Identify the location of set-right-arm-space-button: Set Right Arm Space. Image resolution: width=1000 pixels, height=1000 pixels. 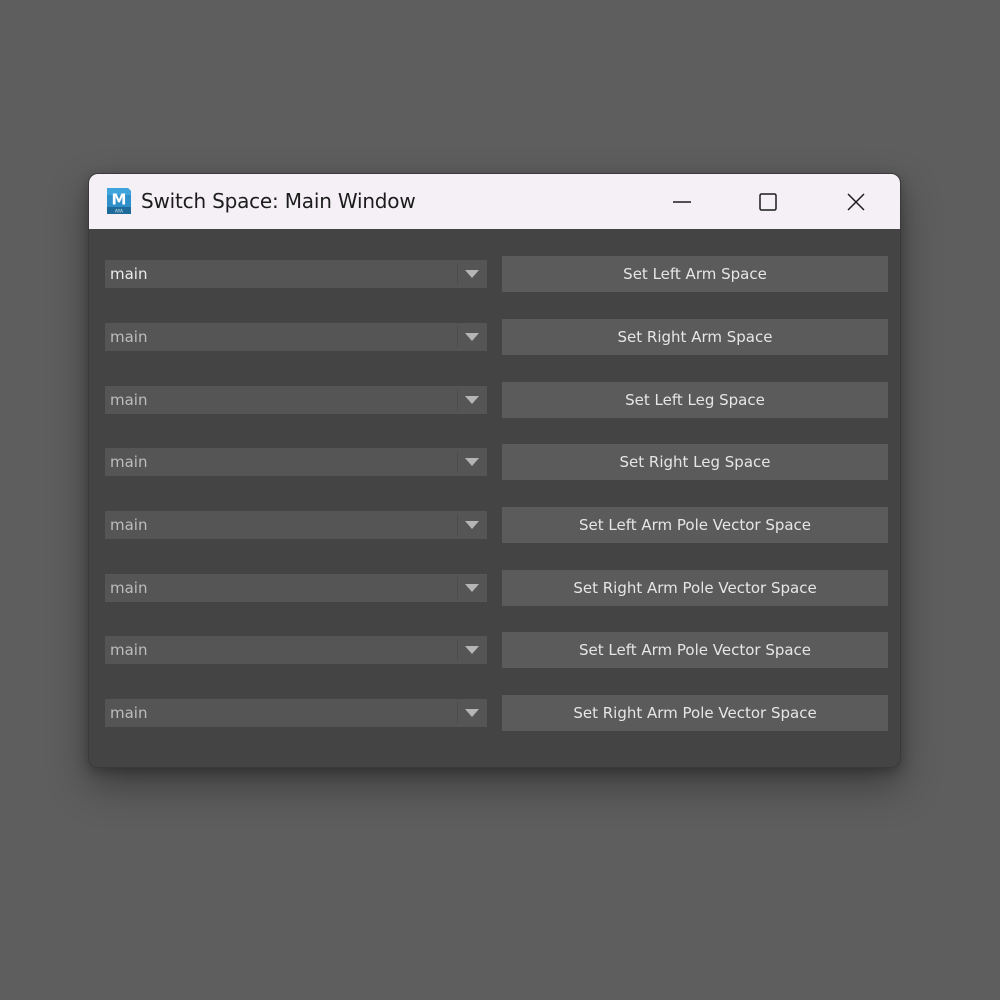
(695, 337).